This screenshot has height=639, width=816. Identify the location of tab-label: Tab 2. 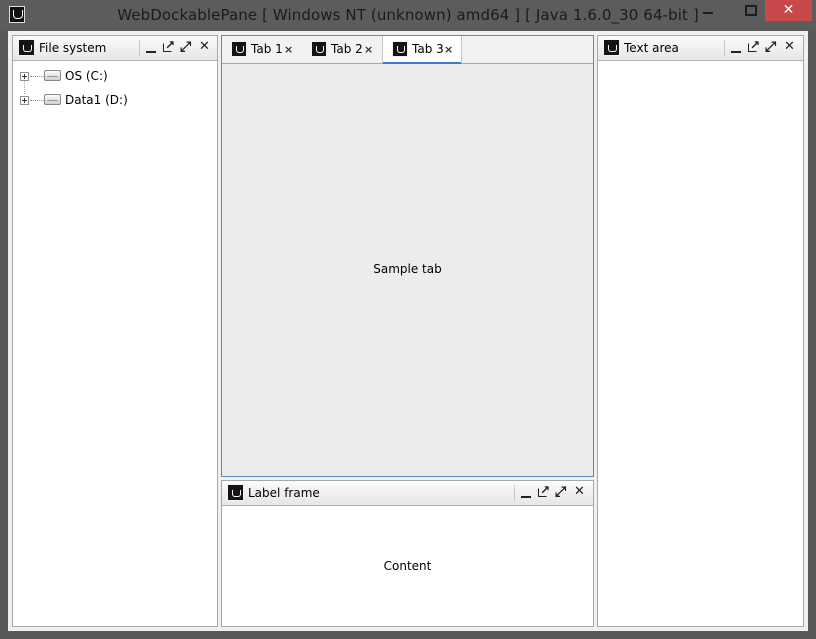
(347, 49).